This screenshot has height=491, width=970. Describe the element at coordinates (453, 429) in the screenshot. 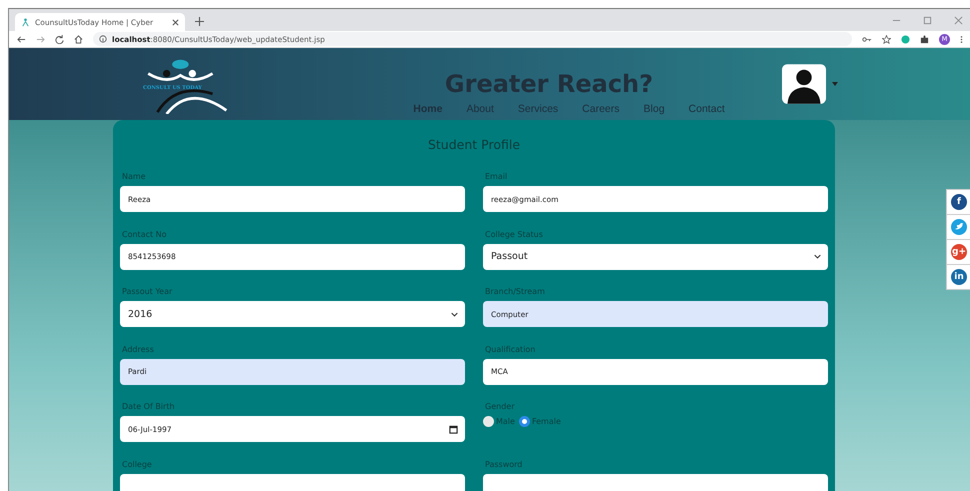

I see `calendar-icon` at that location.